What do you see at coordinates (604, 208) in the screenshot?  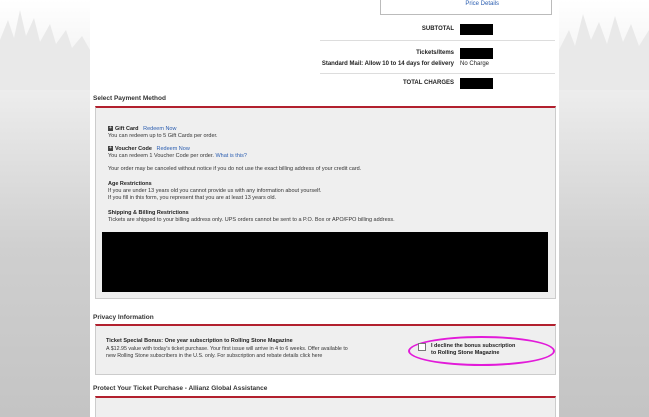 I see `background-right` at bounding box center [604, 208].